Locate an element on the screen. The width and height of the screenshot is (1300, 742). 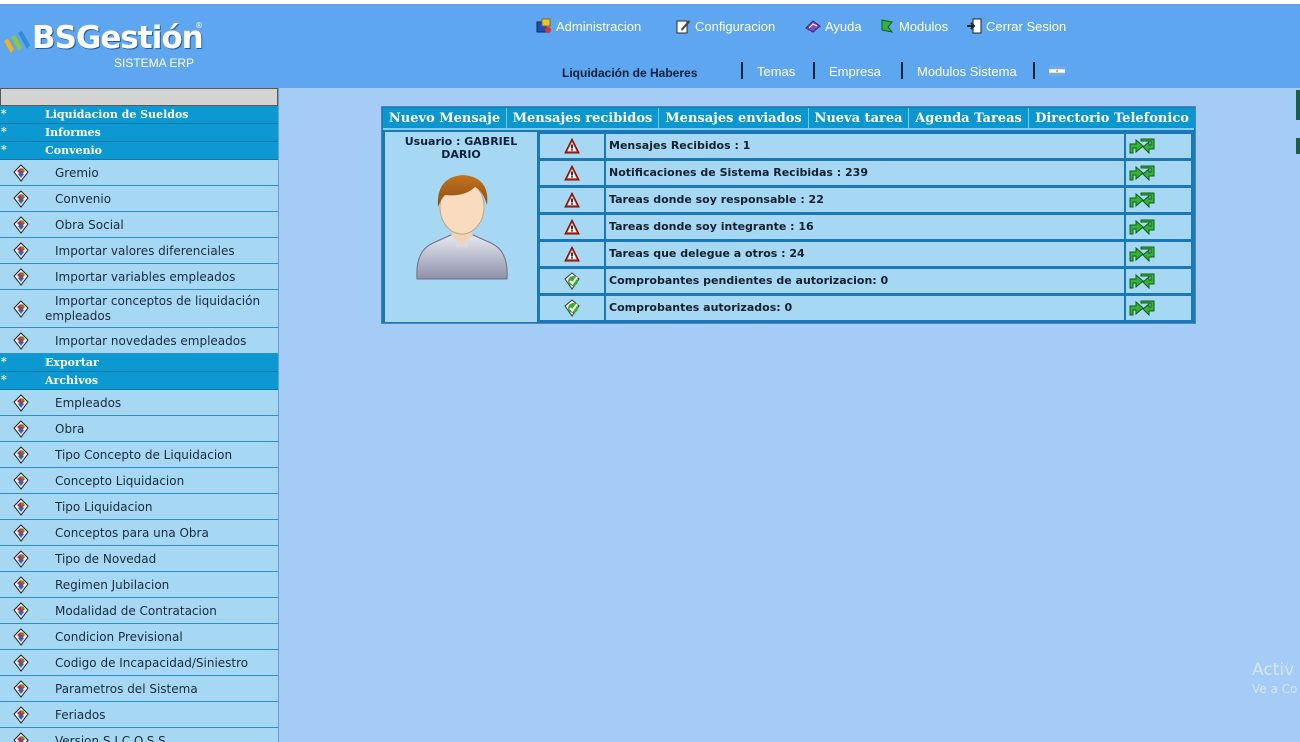
tab-directorio-telefonico: Directorio Telefonico is located at coordinates (1112, 118).